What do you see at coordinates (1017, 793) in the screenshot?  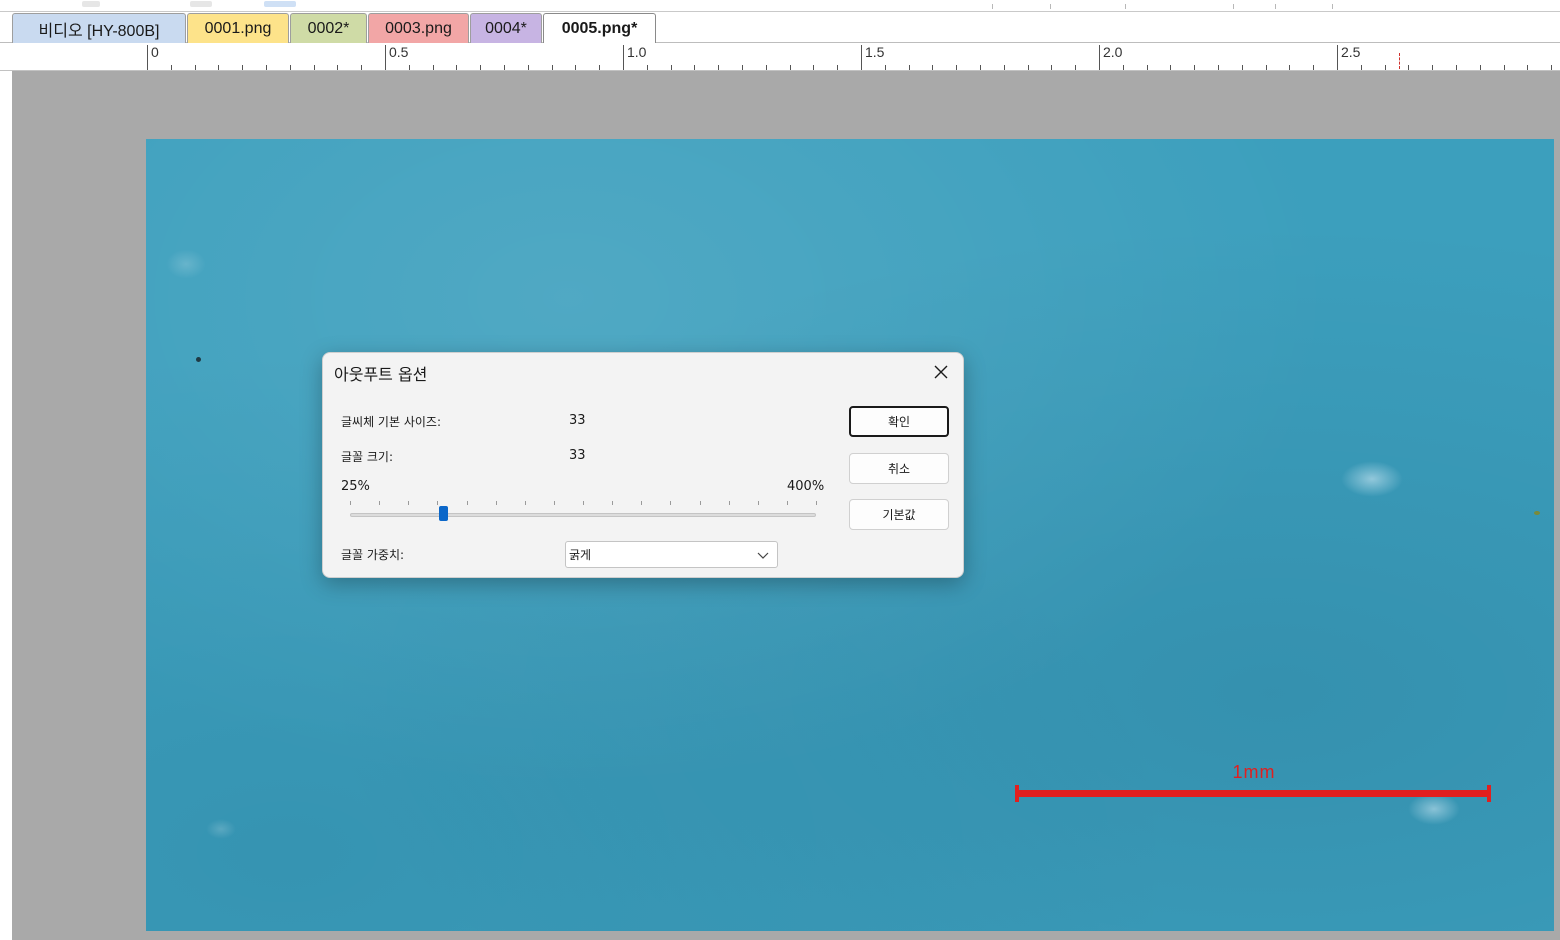 I see `scale-bar-left-cap` at bounding box center [1017, 793].